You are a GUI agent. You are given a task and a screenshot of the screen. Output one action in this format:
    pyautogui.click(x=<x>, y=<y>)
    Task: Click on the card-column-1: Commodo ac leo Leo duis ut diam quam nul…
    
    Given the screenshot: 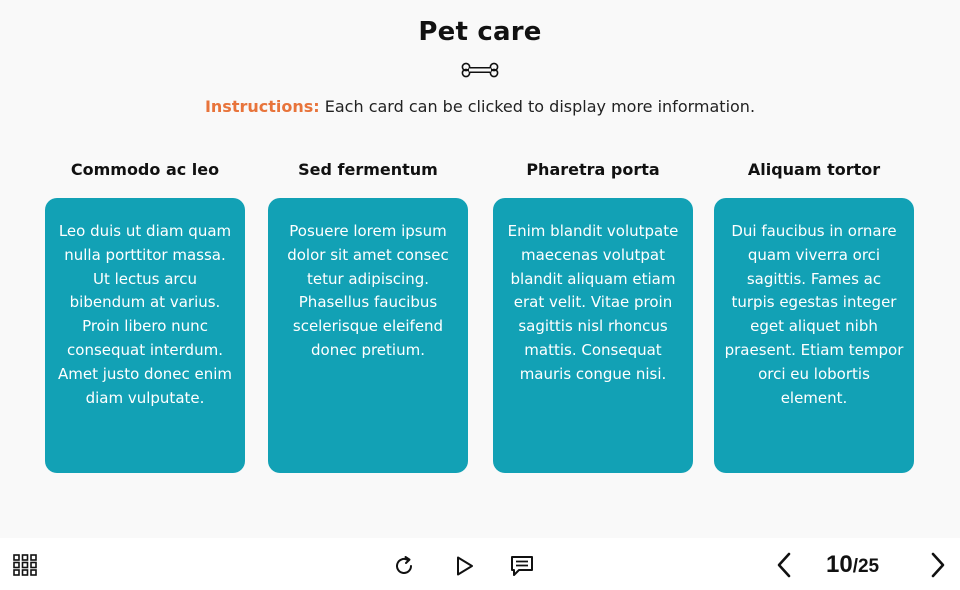 What is the action you would take?
    pyautogui.click(x=145, y=315)
    